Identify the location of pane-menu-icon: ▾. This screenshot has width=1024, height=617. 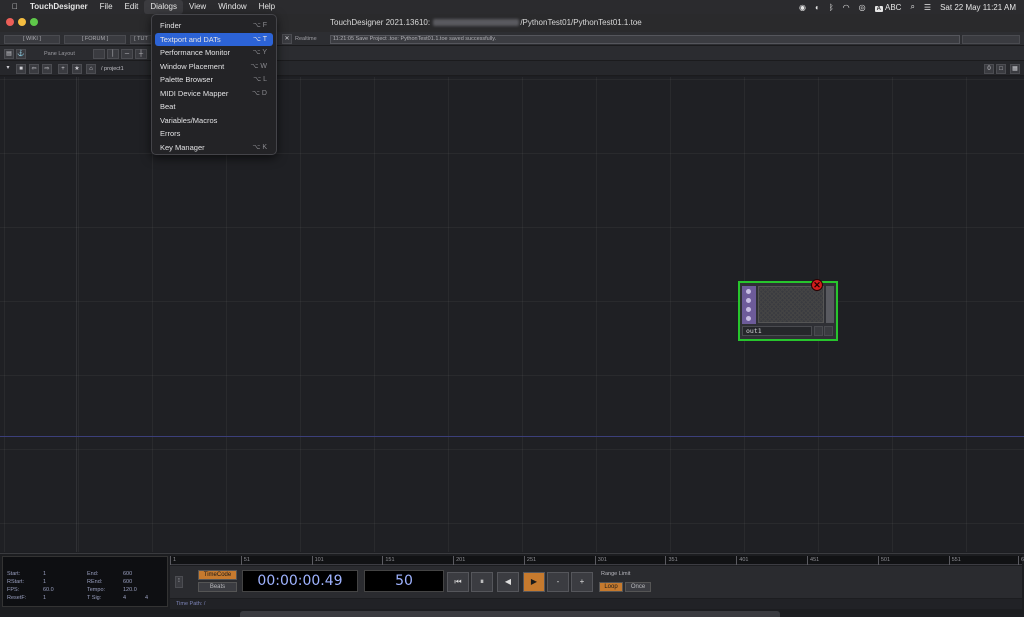
(8, 69).